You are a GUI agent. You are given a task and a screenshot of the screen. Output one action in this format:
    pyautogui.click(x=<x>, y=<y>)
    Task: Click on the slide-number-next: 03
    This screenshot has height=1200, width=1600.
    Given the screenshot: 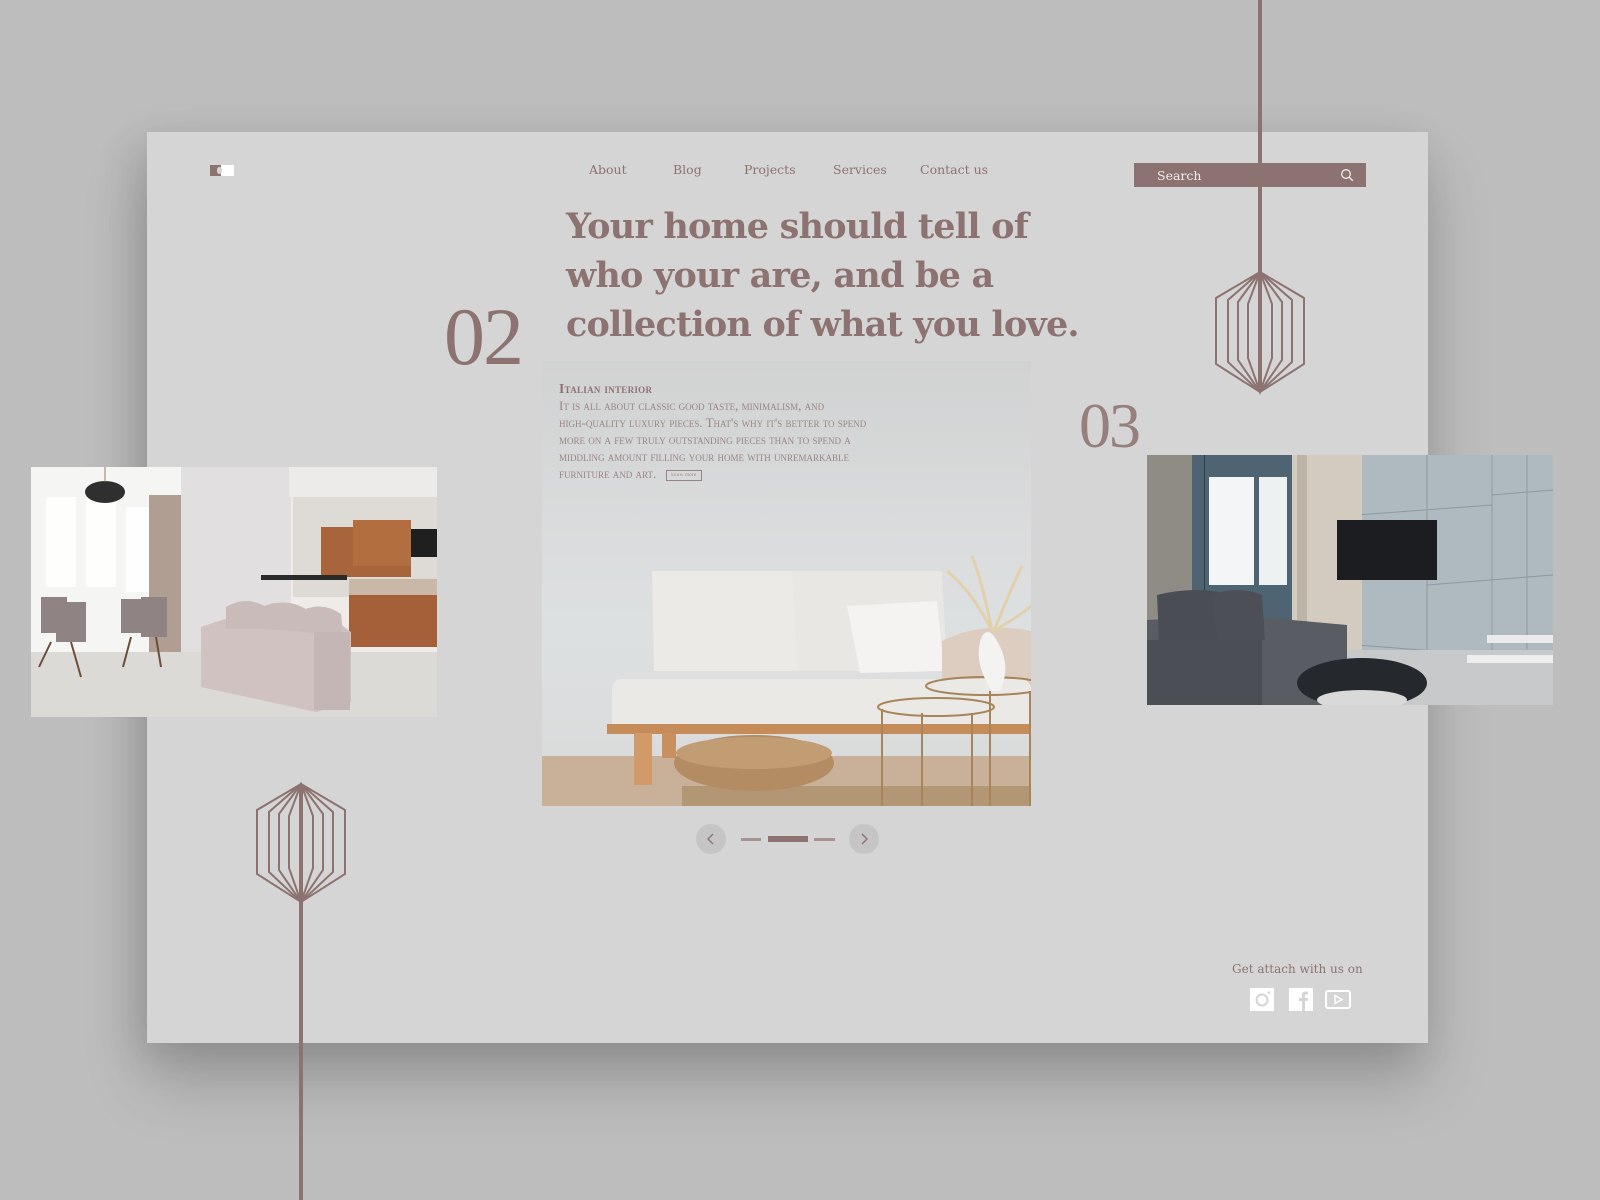 What is the action you would take?
    pyautogui.click(x=1110, y=425)
    